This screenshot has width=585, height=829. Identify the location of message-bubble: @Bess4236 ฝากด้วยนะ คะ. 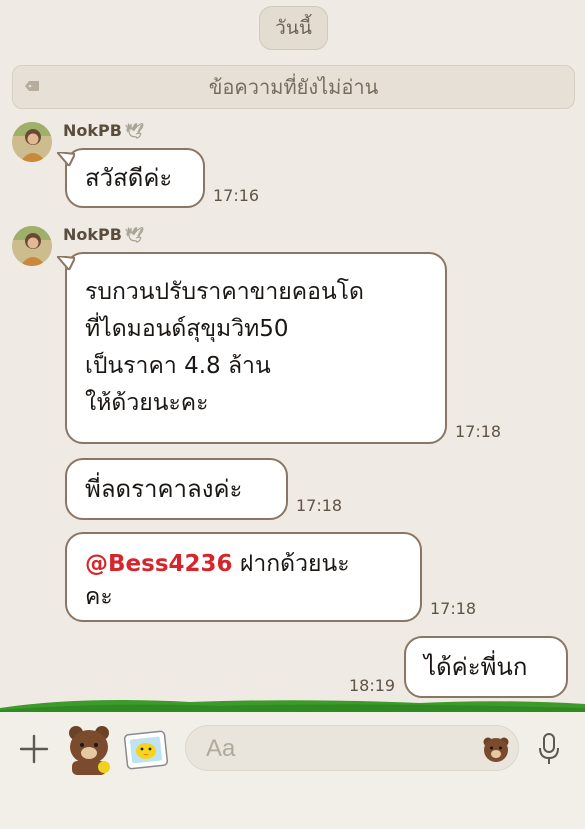
(243, 577).